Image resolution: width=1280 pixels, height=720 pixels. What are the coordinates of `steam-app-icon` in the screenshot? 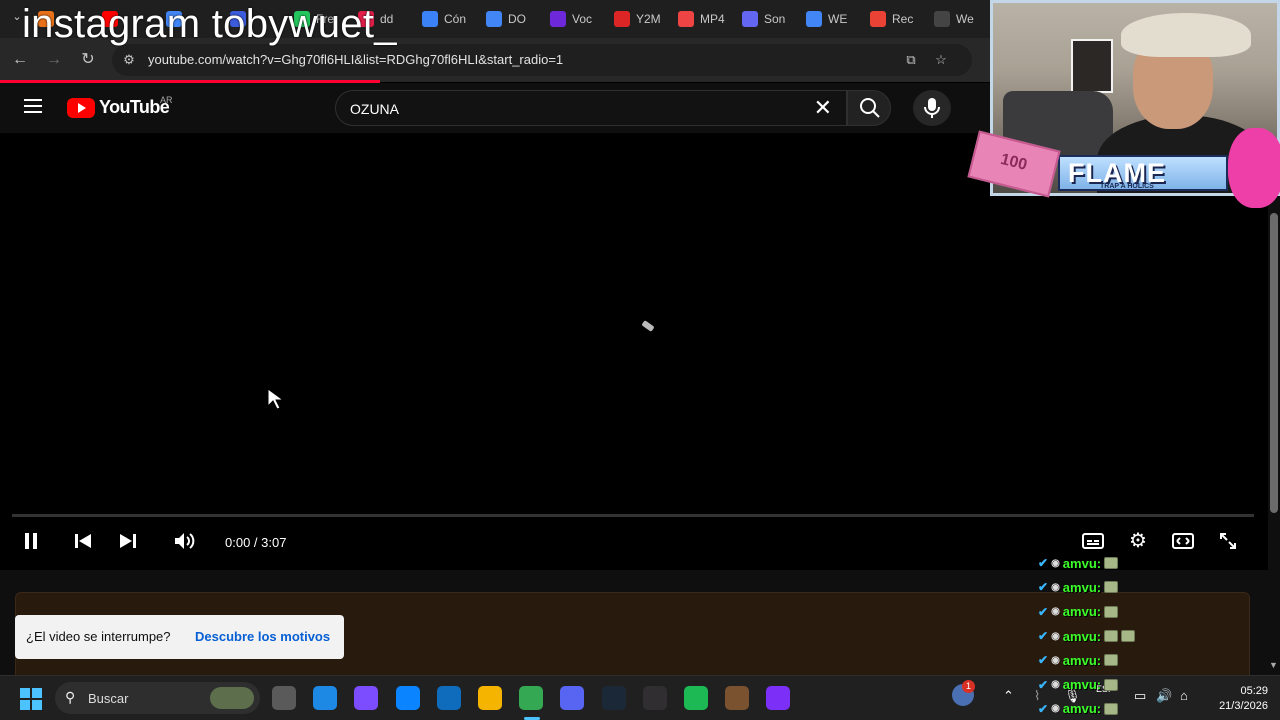 It's located at (614, 698).